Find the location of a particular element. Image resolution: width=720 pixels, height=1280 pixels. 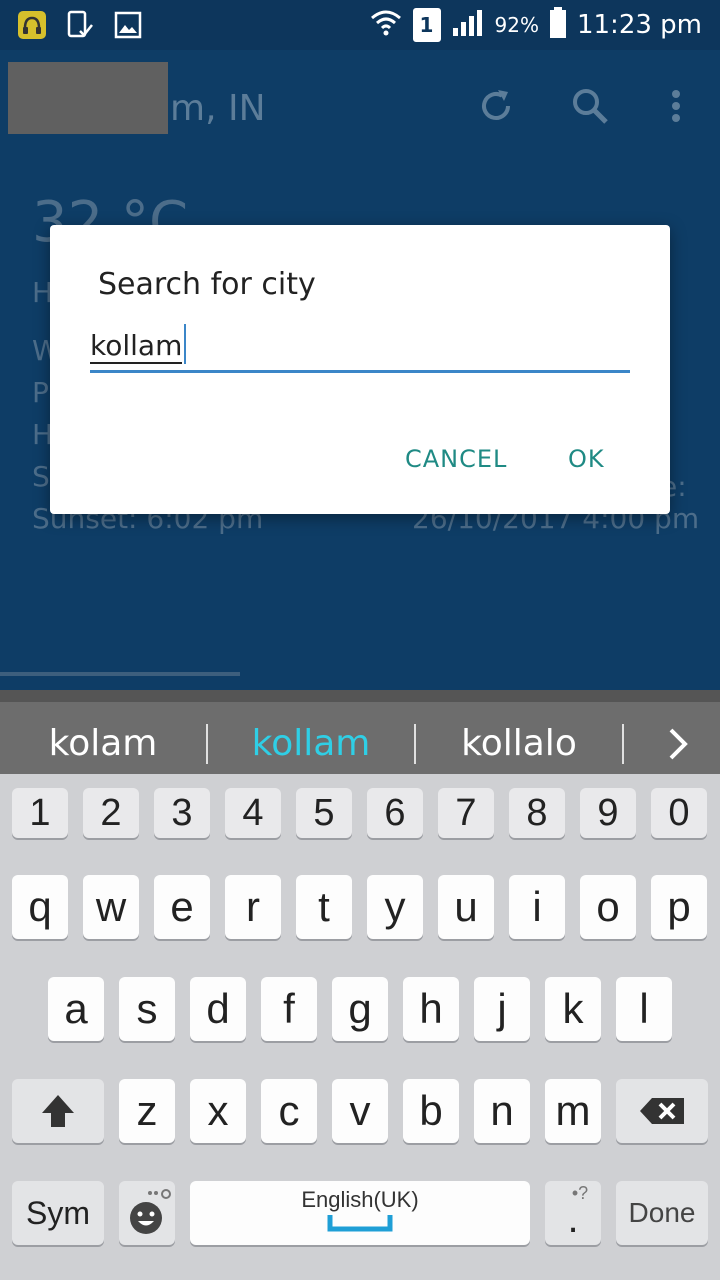

key-7: 7 is located at coordinates (466, 813).